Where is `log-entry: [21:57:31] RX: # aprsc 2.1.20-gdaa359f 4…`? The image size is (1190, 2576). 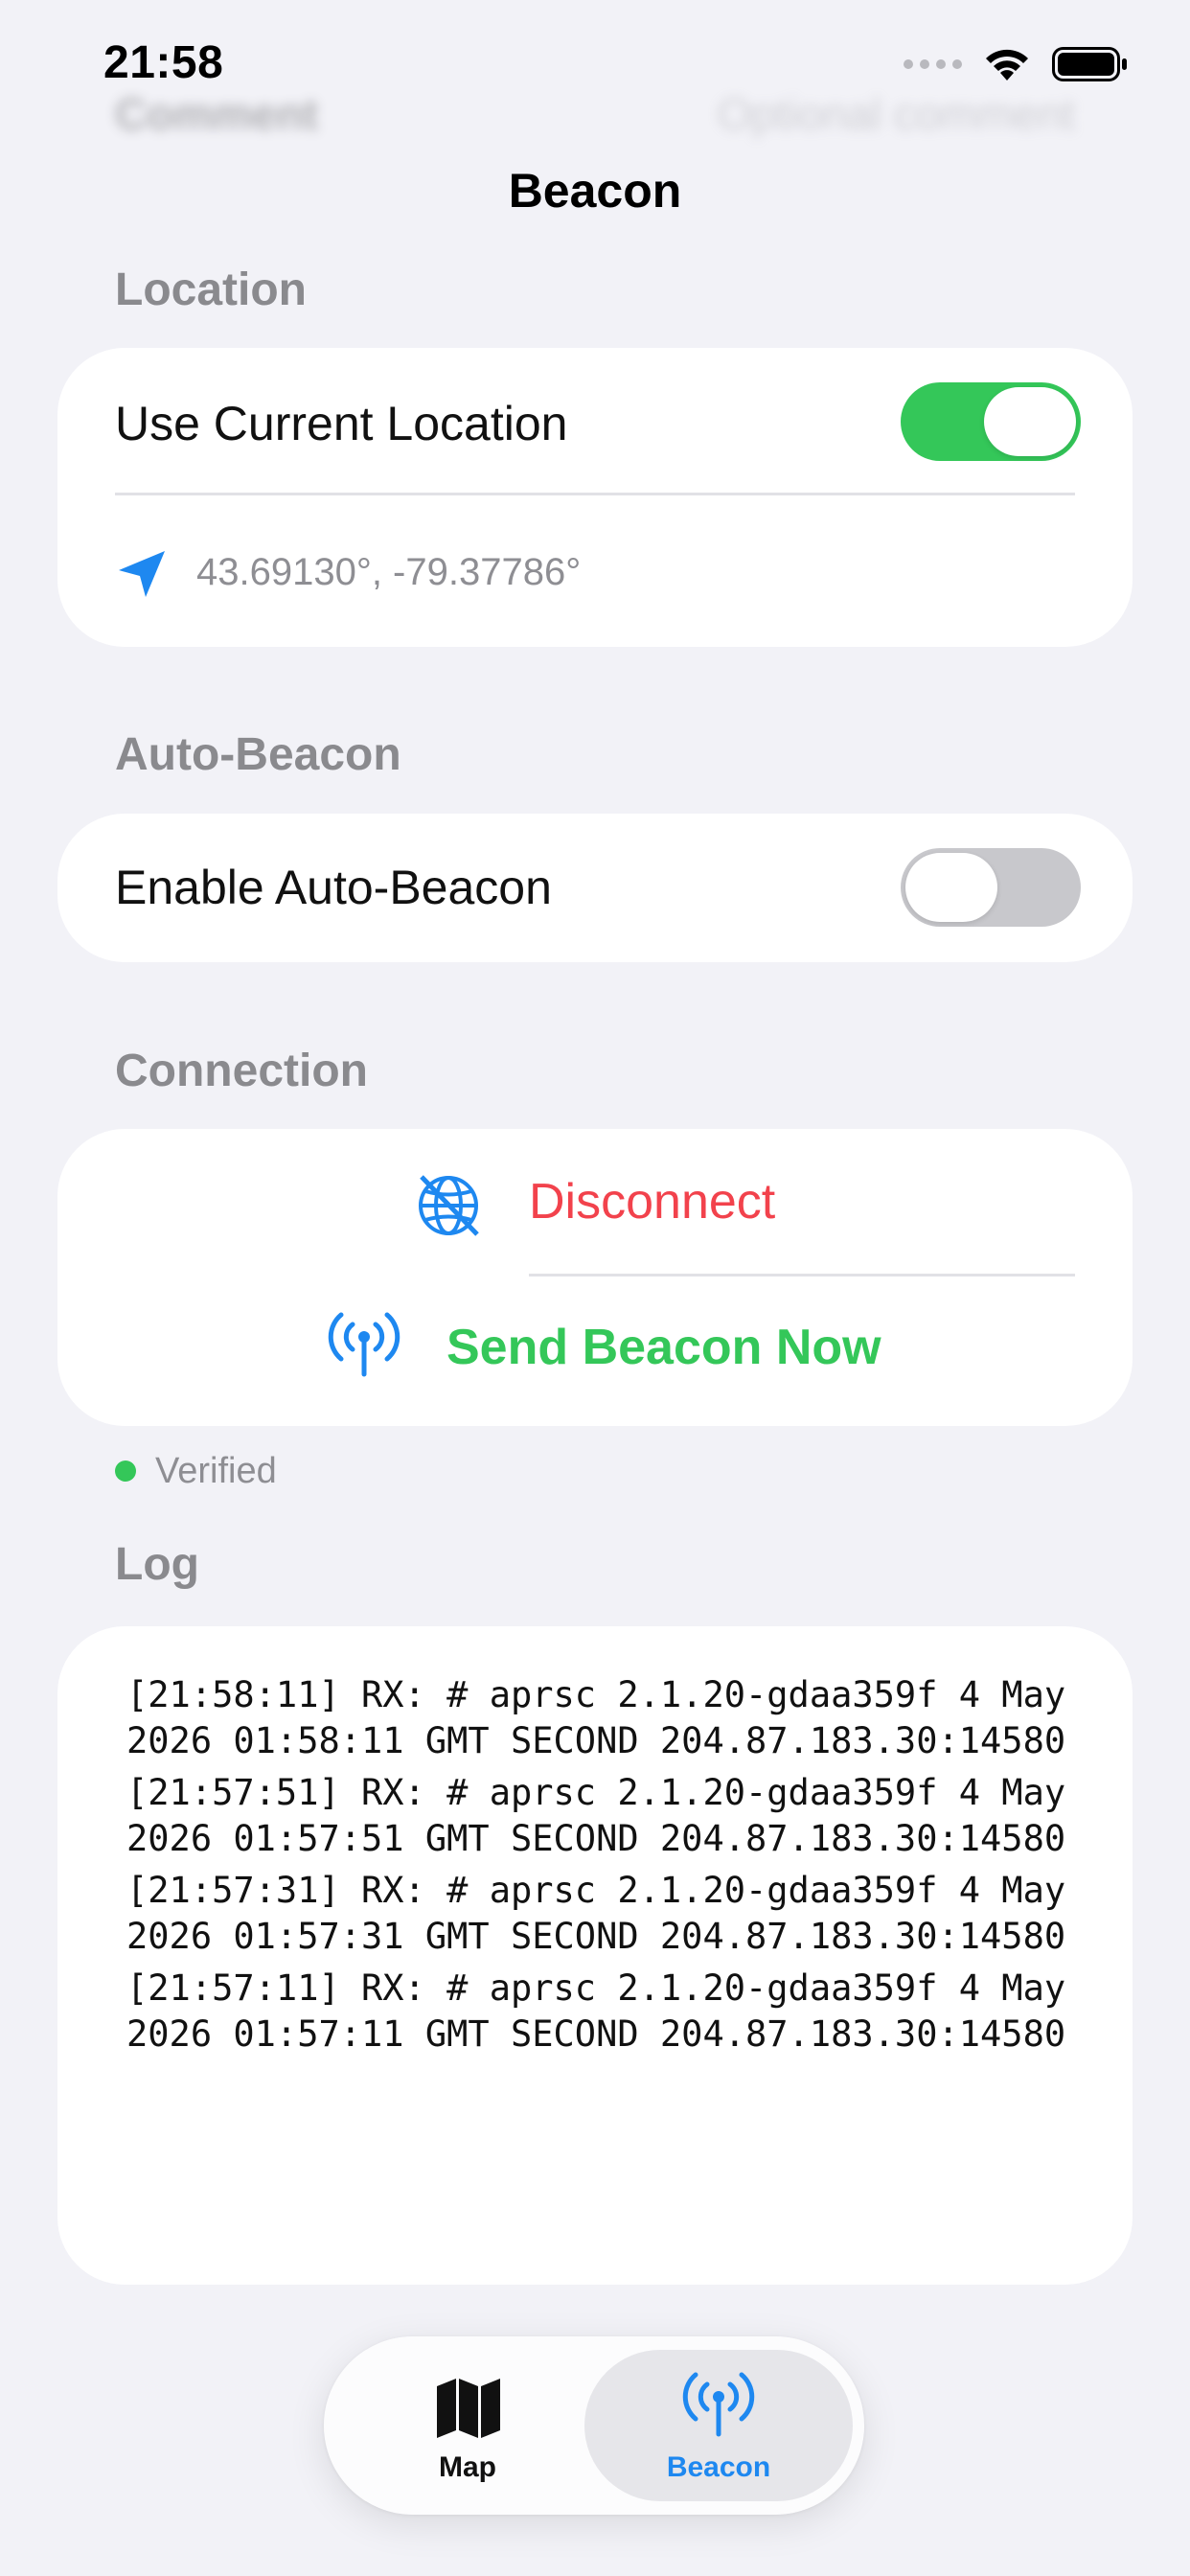 log-entry: [21:57:31] RX: # aprsc 2.1.20-gdaa359f 4… is located at coordinates (596, 1913).